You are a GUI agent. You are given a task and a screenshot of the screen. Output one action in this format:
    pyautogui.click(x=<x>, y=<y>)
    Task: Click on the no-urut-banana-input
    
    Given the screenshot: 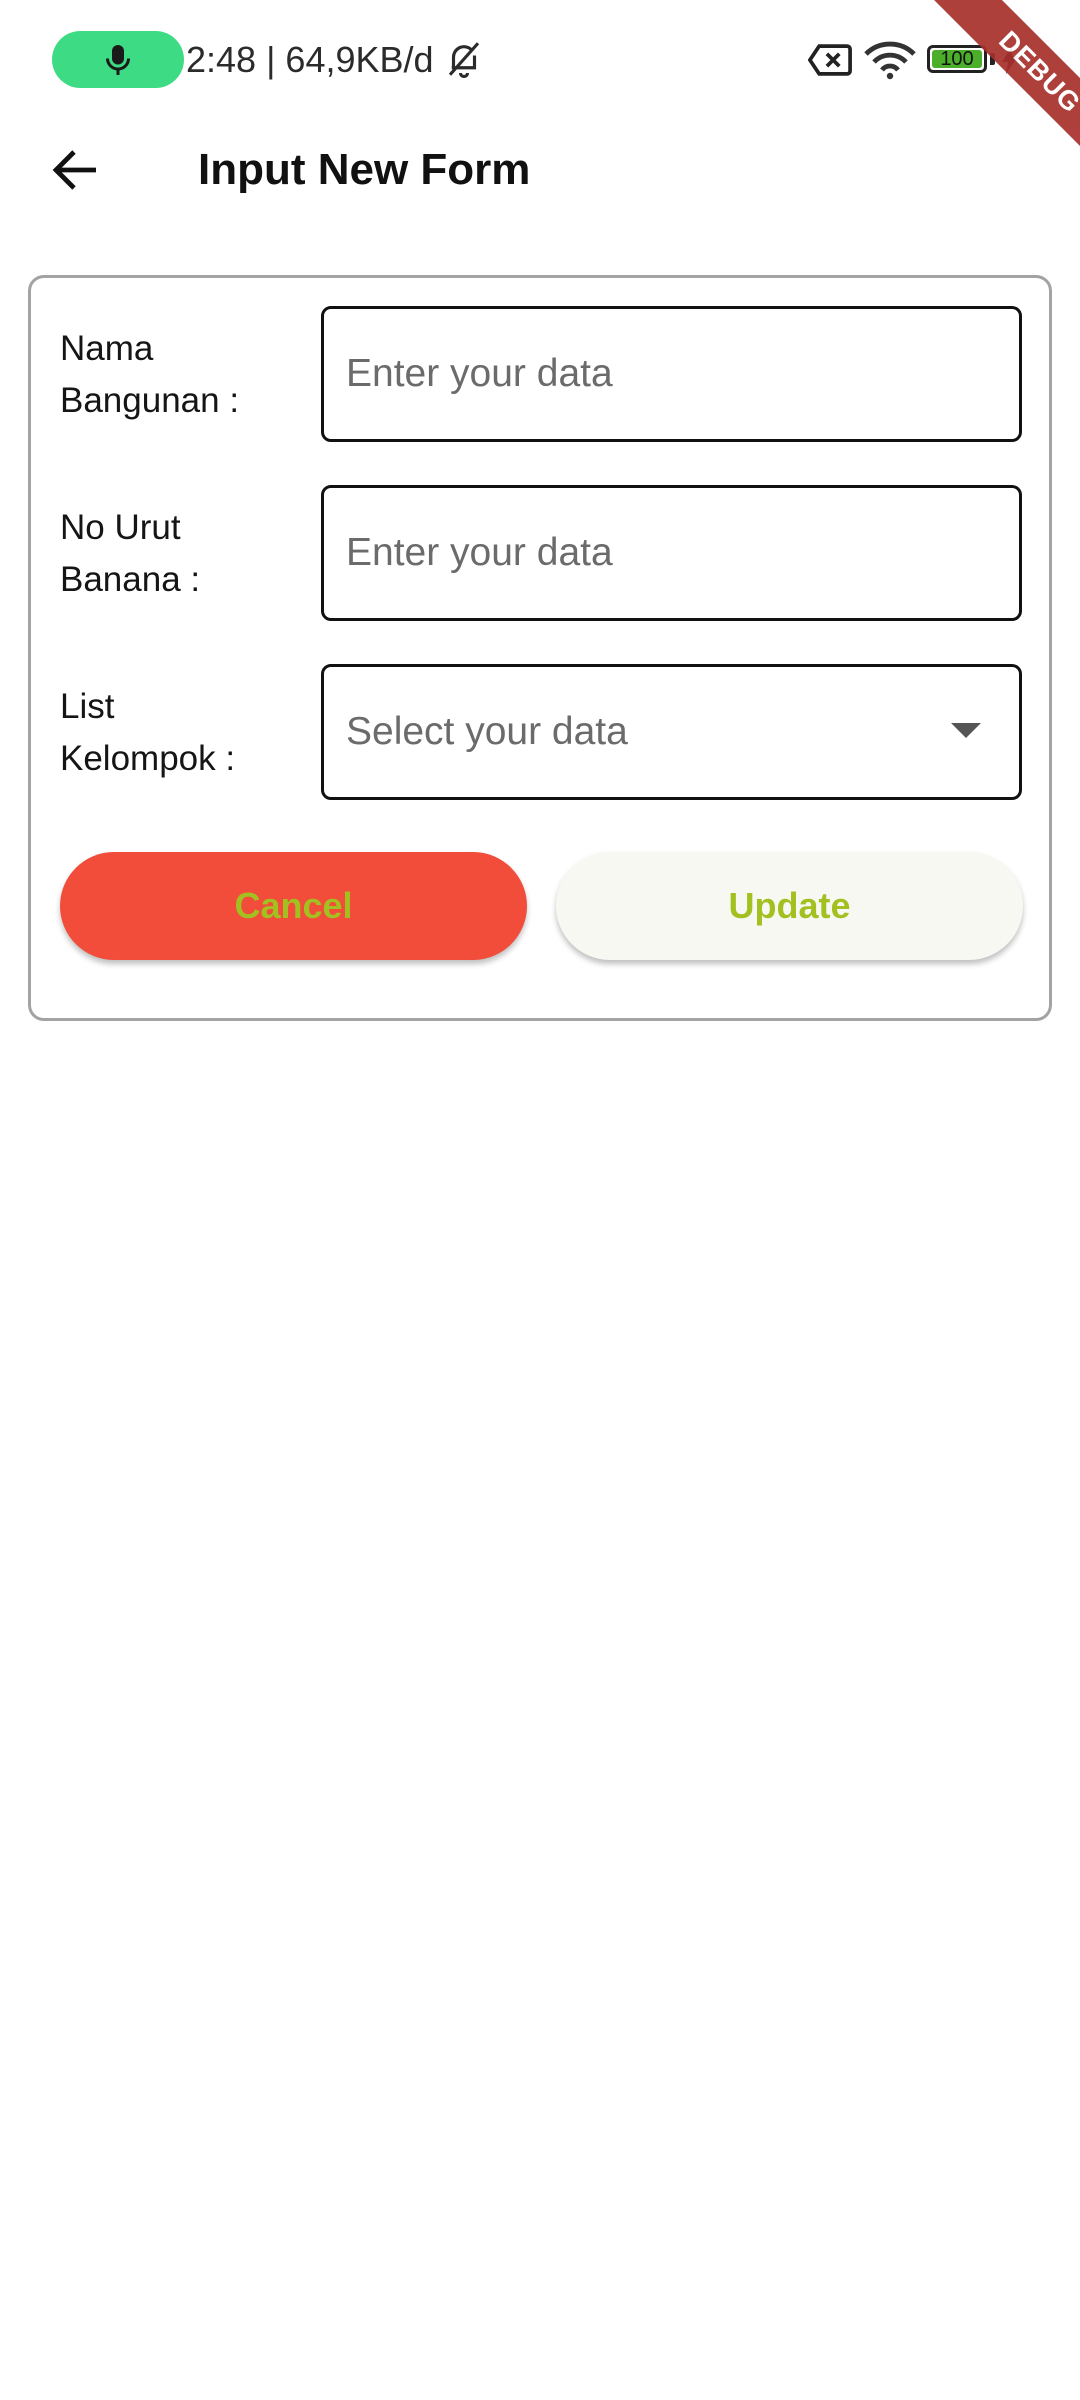 What is the action you would take?
    pyautogui.click(x=671, y=553)
    